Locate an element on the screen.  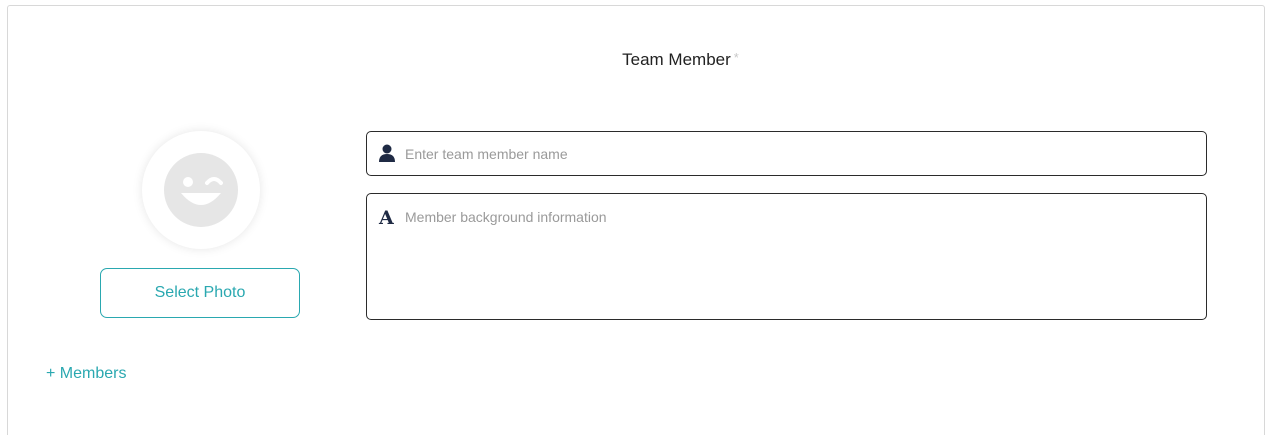
winking-face-icon is located at coordinates (201, 190).